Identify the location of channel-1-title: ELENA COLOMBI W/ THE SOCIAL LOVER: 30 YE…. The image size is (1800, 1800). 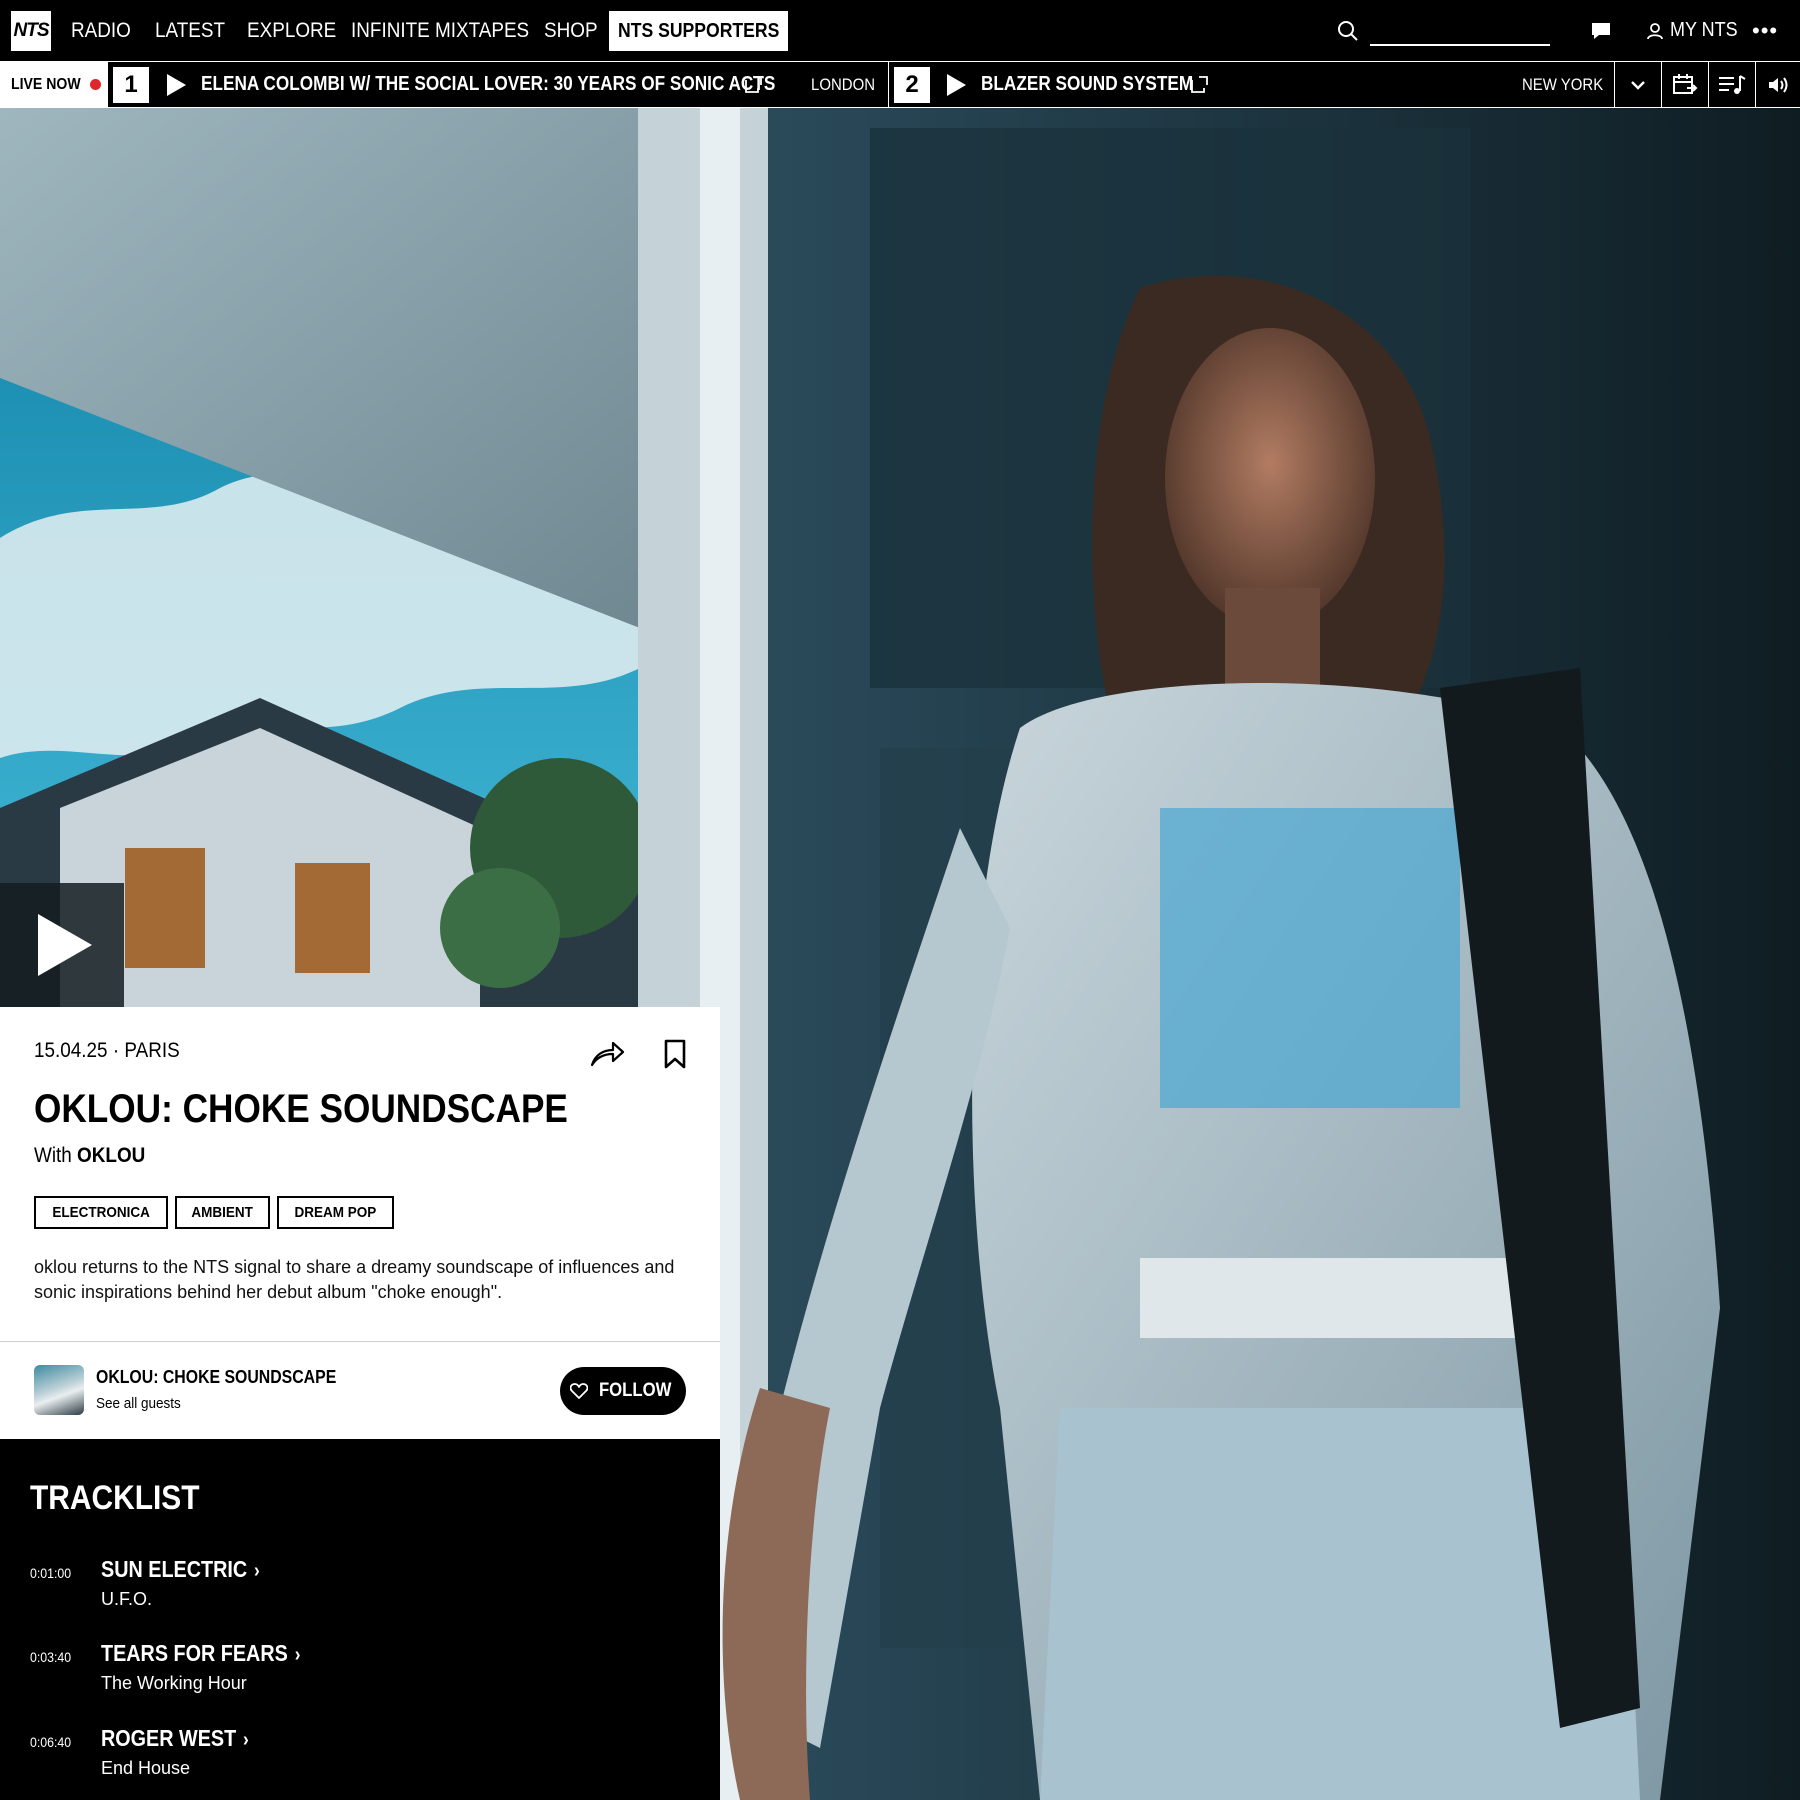
(488, 84).